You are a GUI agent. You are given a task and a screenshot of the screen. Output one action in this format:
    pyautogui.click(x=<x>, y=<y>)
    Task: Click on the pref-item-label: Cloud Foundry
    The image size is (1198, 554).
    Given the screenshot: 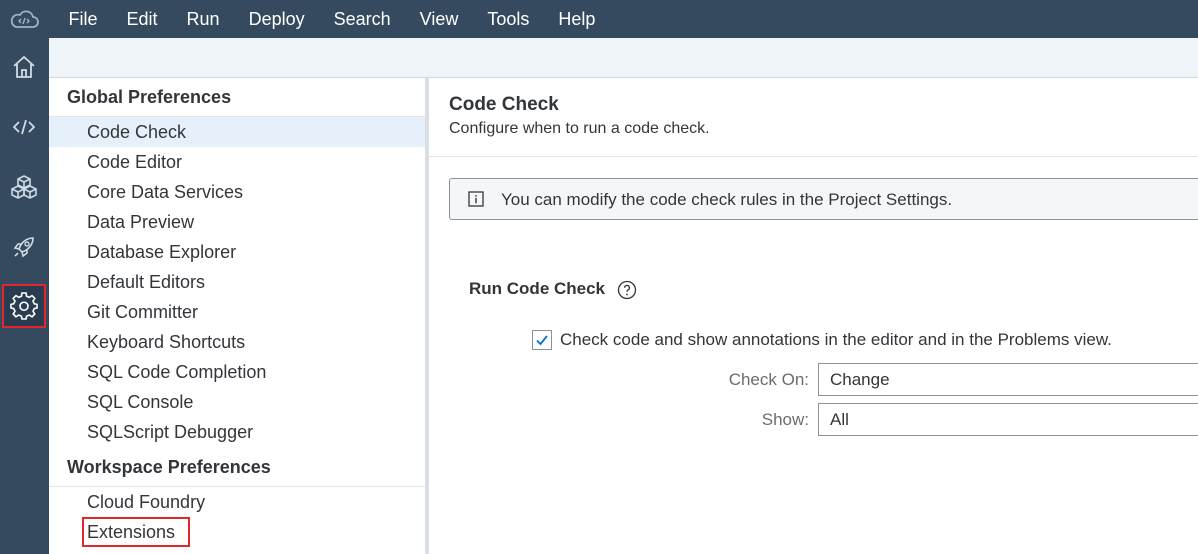 What is the action you would take?
    pyautogui.click(x=146, y=502)
    